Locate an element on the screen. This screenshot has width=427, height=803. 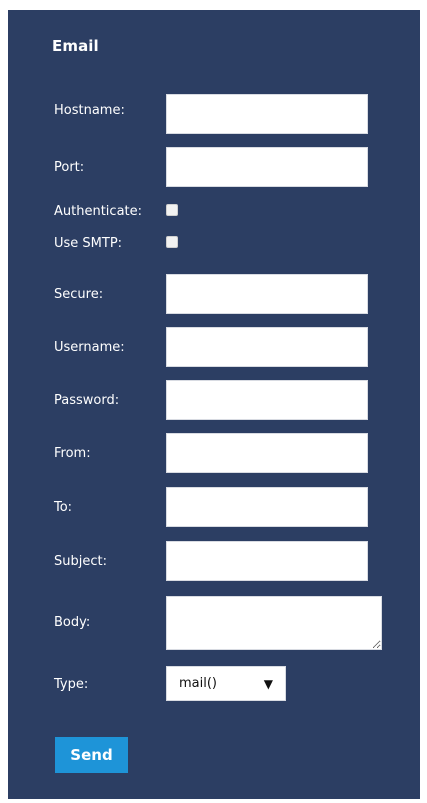
password-input is located at coordinates (267, 400).